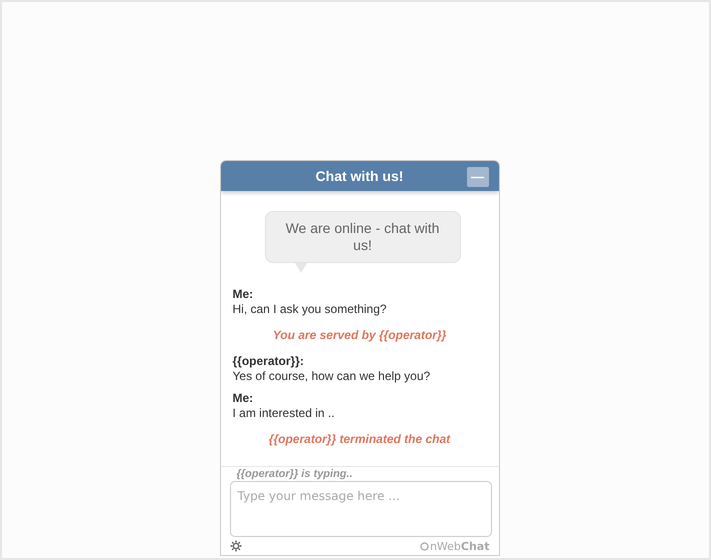 The height and width of the screenshot is (560, 711). Describe the element at coordinates (360, 176) in the screenshot. I see `chat-title: Chat with us!` at that location.